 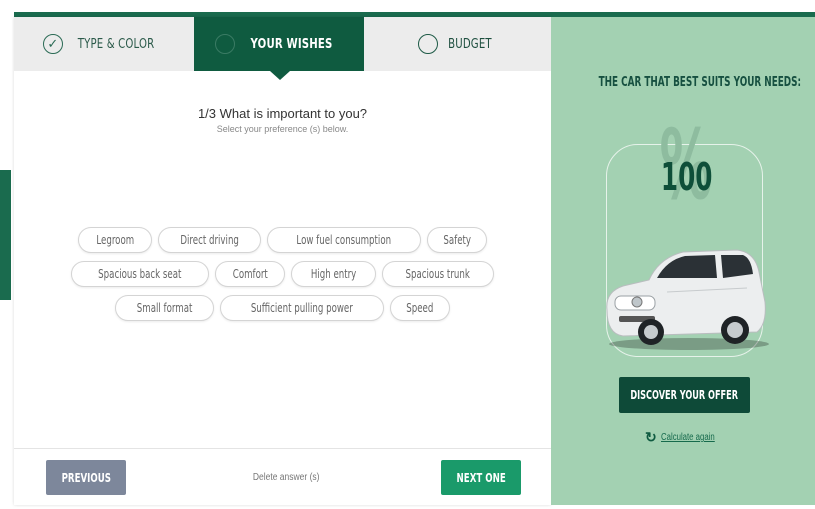 I want to click on recalc-label: Calculate again, so click(x=687, y=437).